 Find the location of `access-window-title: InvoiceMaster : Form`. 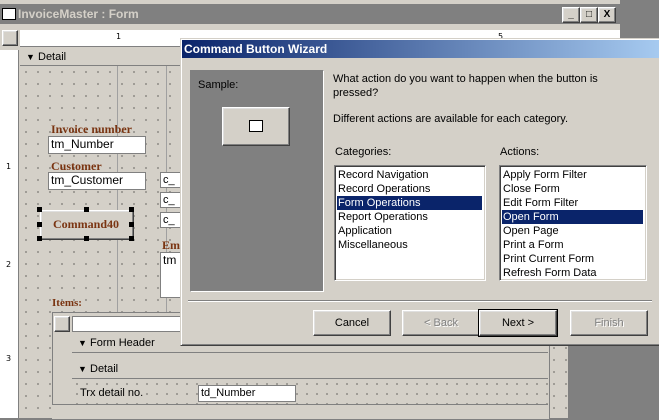

access-window-title: InvoiceMaster : Form is located at coordinates (78, 14).